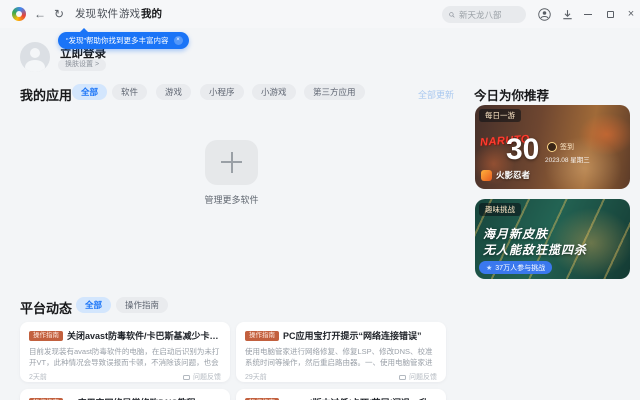 The width and height of the screenshot is (640, 400). I want to click on app-logo-icon, so click(19, 14).